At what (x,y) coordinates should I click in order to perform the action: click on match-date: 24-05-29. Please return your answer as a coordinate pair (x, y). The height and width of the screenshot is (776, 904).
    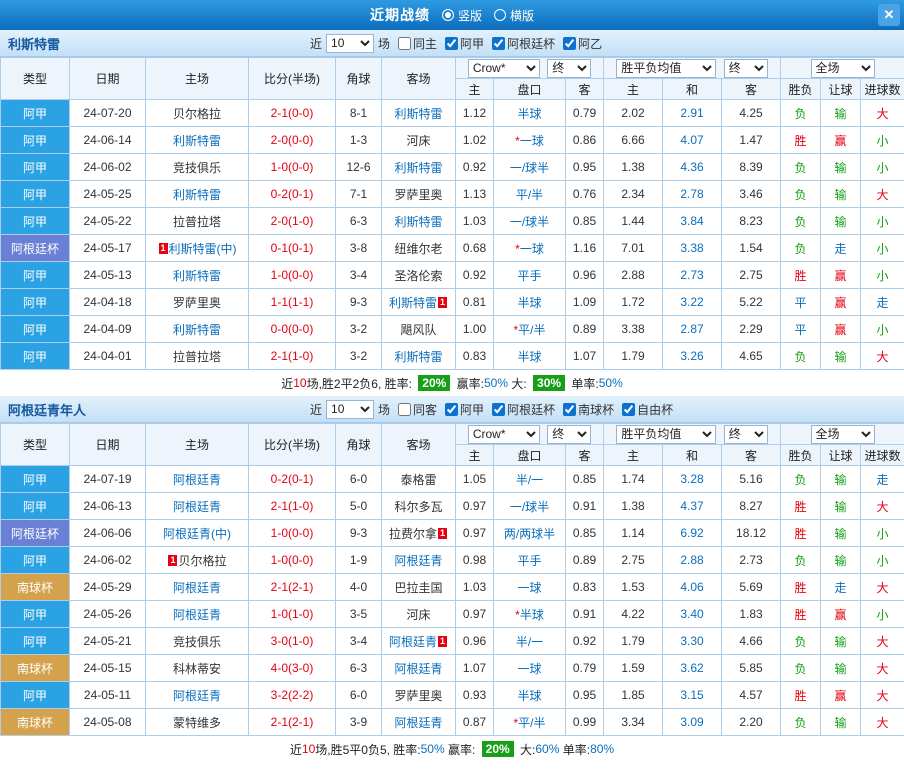
    Looking at the image, I should click on (107, 587).